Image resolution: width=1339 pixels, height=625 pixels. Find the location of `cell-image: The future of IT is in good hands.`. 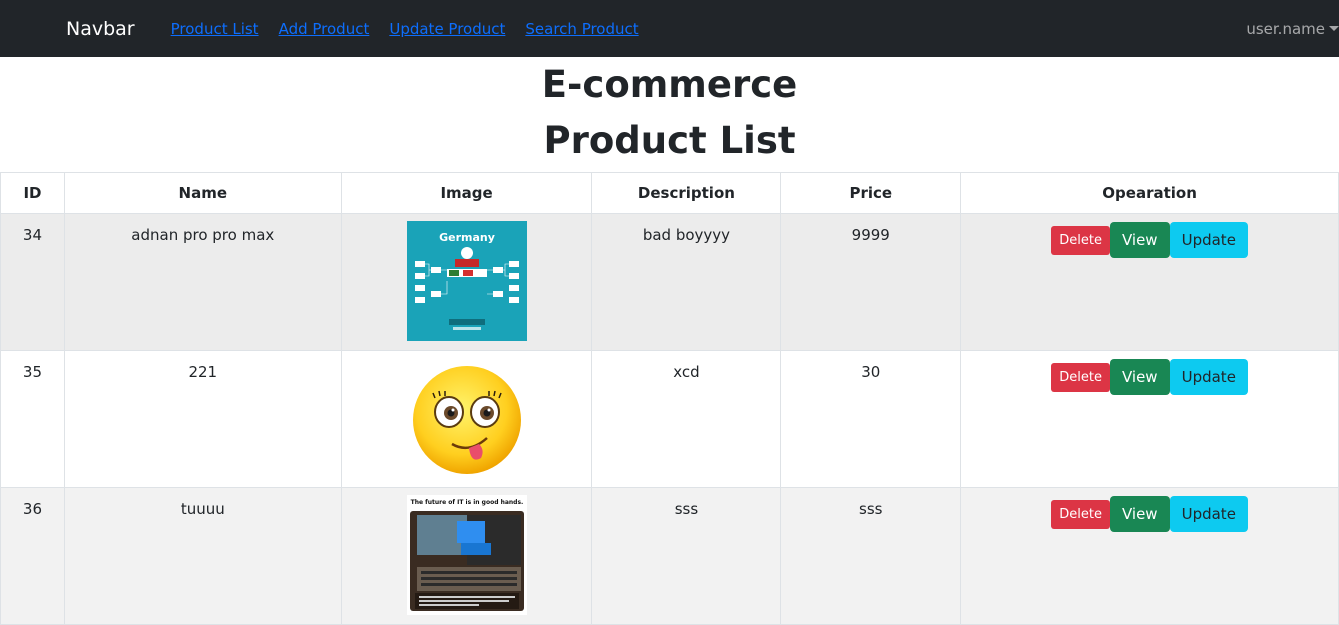

cell-image: The future of IT is in good hands. is located at coordinates (466, 556).